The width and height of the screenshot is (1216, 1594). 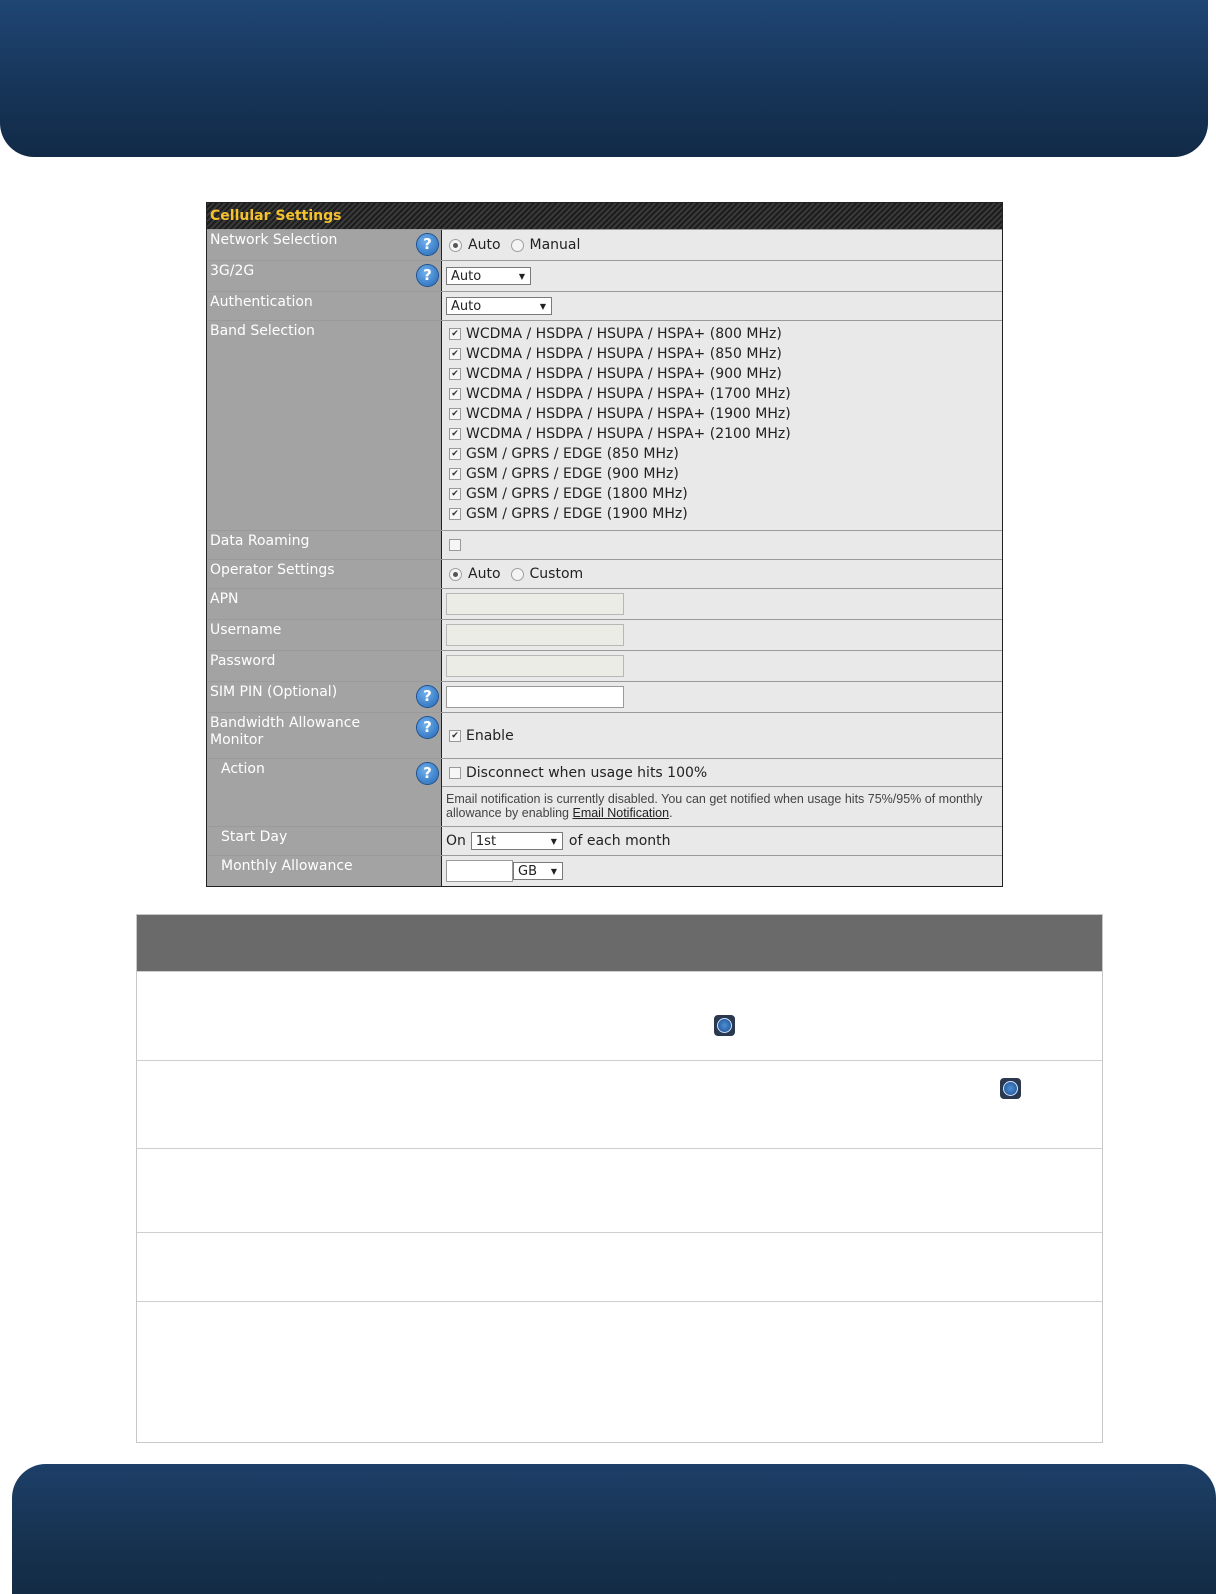 What do you see at coordinates (490, 735) in the screenshot?
I see `bandwidth-enable-label: Enable` at bounding box center [490, 735].